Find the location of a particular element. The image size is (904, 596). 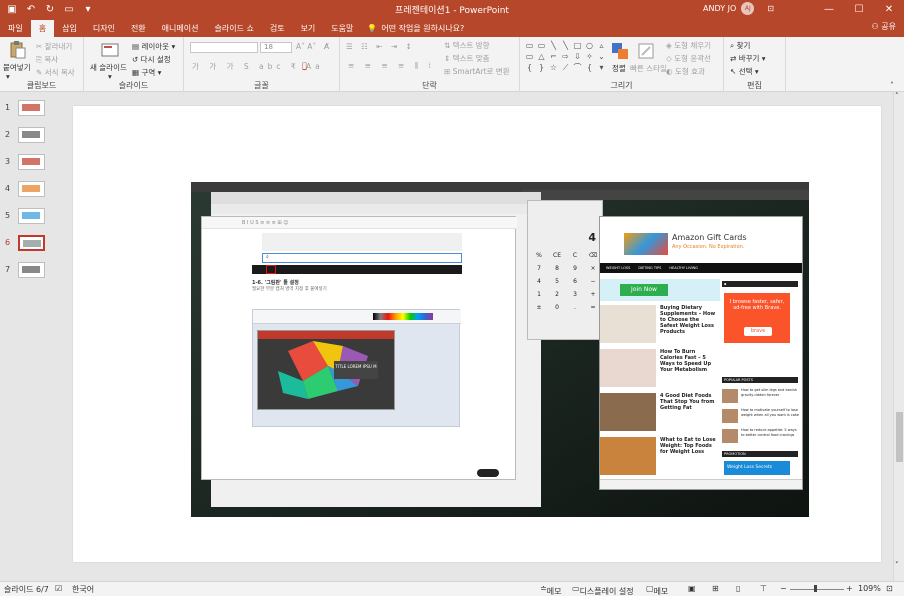

calculator-key: 7 is located at coordinates (539, 268).